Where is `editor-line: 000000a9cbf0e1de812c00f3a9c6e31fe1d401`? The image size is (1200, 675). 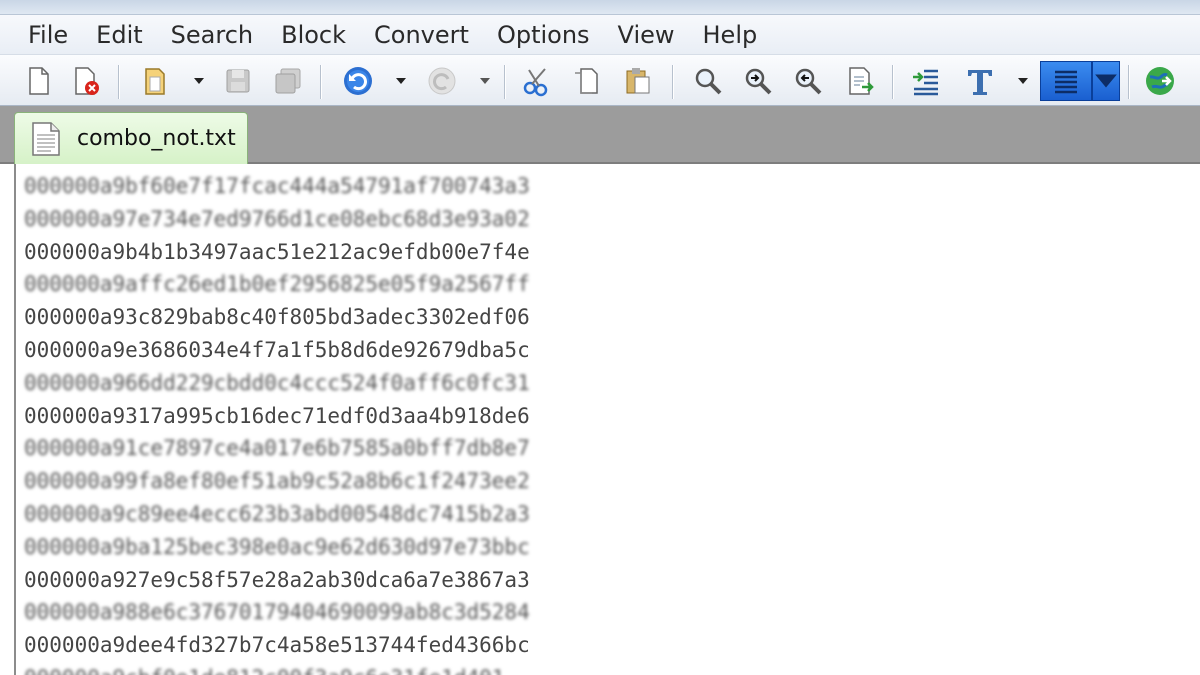 editor-line: 000000a9cbf0e1de812c00f3a9c6e31fe1d401 is located at coordinates (277, 668).